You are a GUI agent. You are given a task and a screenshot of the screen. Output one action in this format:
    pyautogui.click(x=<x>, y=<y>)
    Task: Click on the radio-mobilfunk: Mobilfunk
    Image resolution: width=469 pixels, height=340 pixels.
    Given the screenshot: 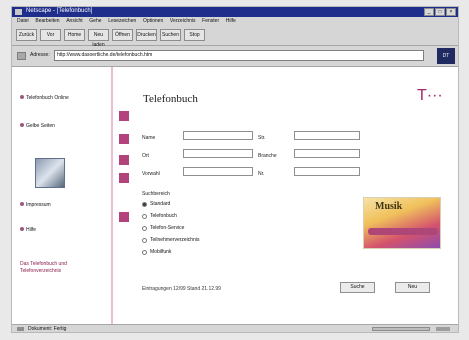 What is the action you would take?
    pyautogui.click(x=156, y=252)
    